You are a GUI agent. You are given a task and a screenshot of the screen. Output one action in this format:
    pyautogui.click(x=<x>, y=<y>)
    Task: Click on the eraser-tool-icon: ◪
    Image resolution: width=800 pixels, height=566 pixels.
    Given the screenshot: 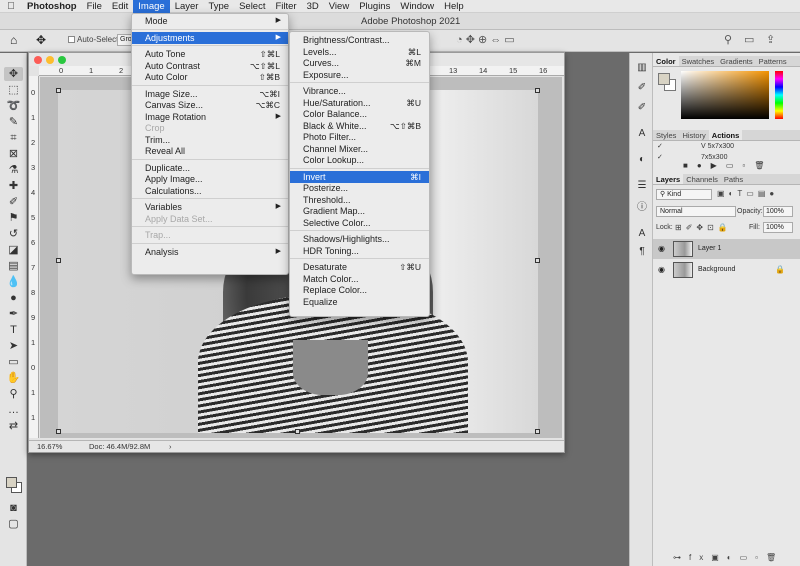 What is the action you would take?
    pyautogui.click(x=13, y=250)
    